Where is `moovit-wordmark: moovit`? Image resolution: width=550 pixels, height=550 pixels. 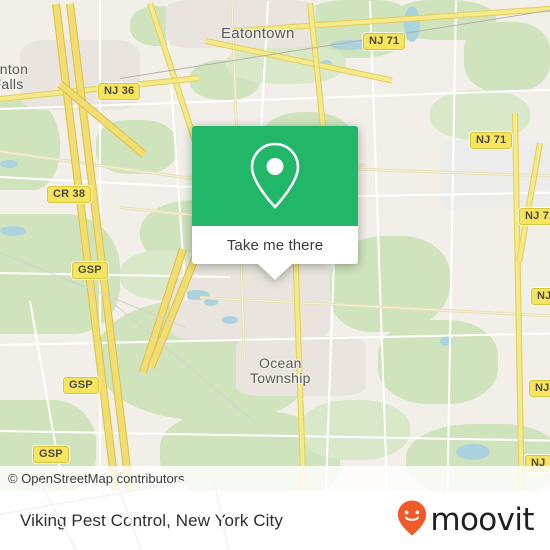 moovit-wordmark: moovit is located at coordinates (482, 520).